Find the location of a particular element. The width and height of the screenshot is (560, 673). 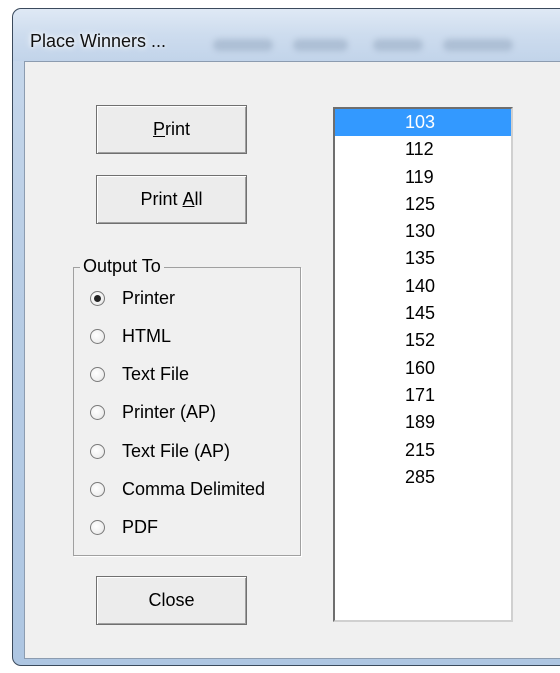

print-all-button: Print All is located at coordinates (171, 199).